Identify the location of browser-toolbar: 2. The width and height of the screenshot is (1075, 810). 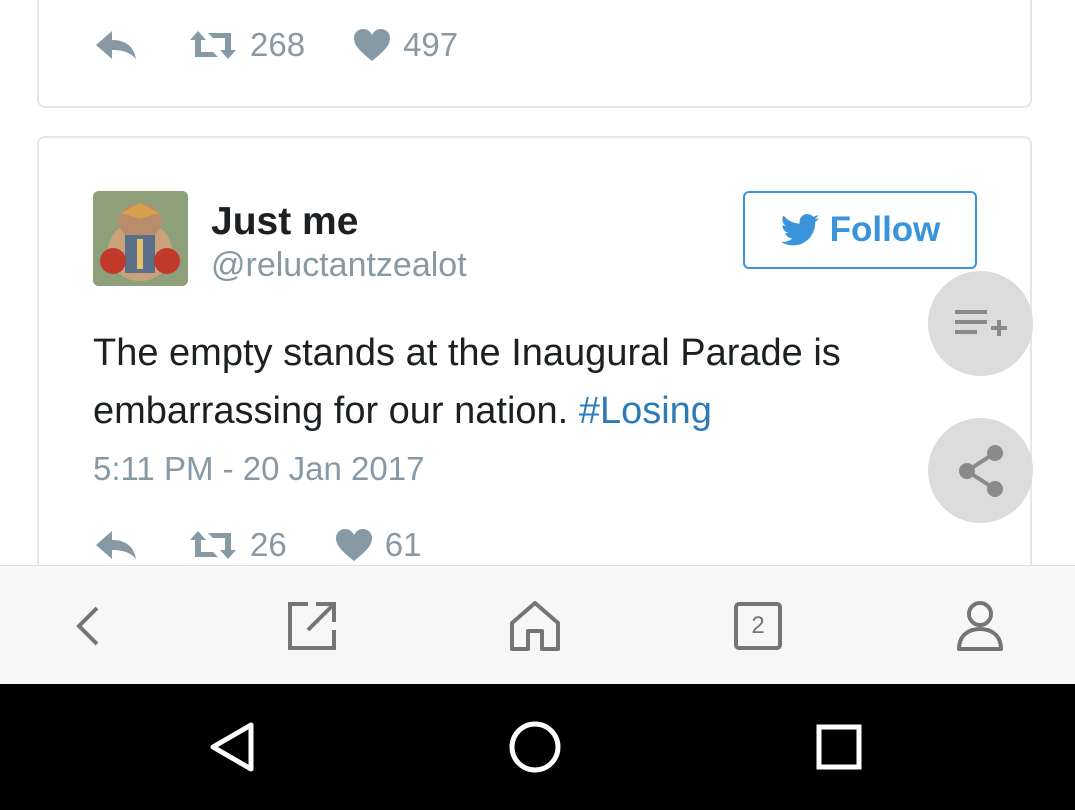
(537, 624).